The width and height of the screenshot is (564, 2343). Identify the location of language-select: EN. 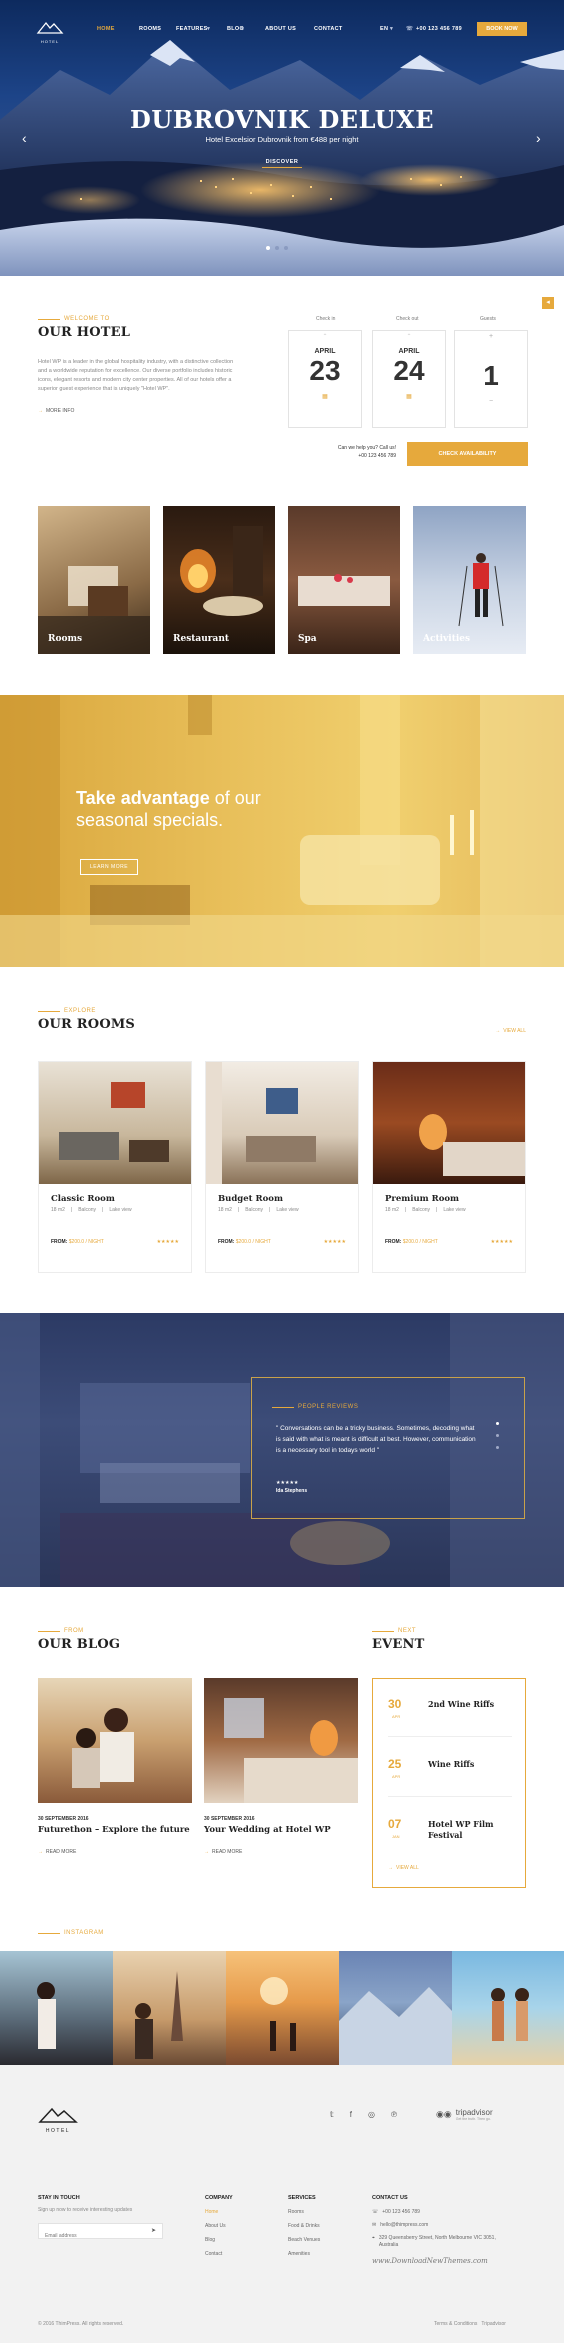
(384, 29).